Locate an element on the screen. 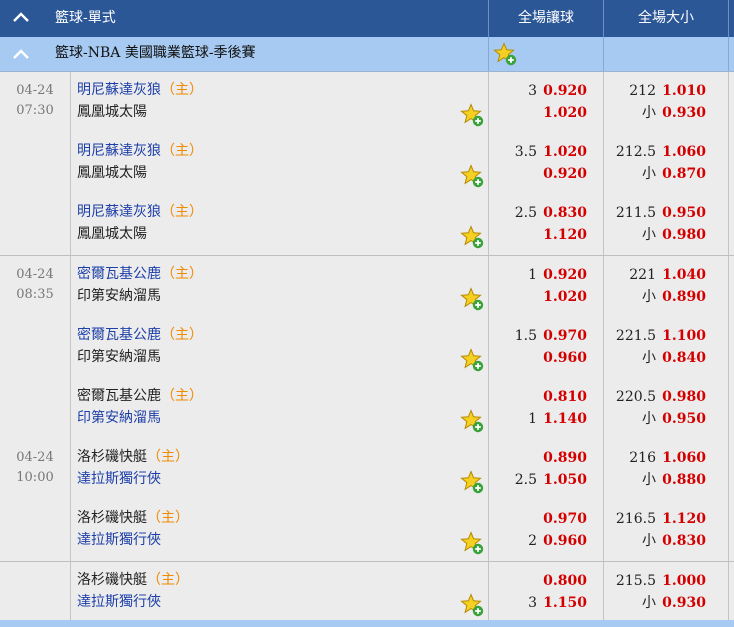 This screenshot has height=627, width=734. ou-odds-over: 0.950 is located at coordinates (682, 213).